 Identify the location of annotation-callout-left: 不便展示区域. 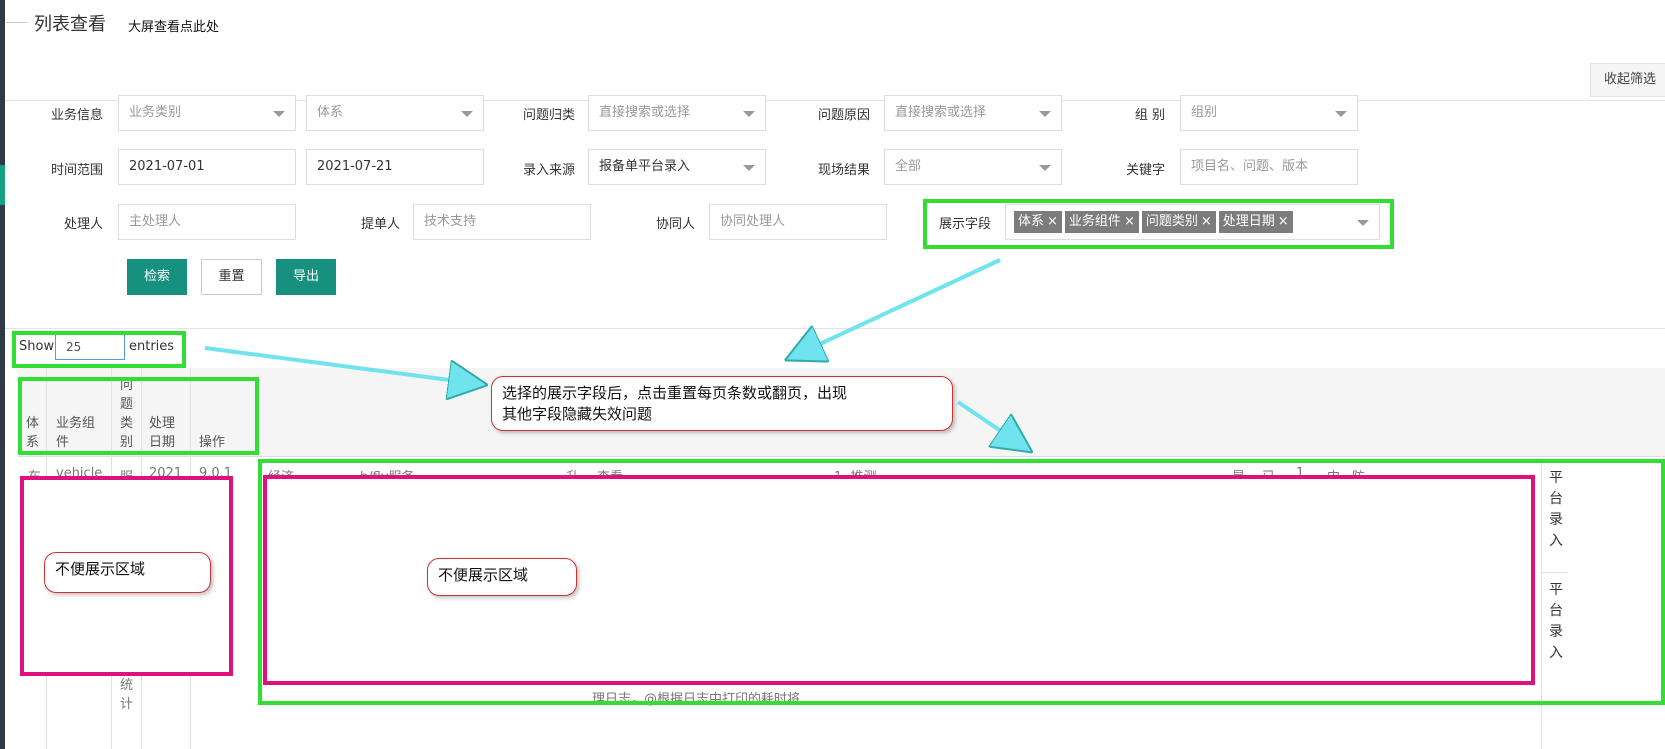
(127, 572).